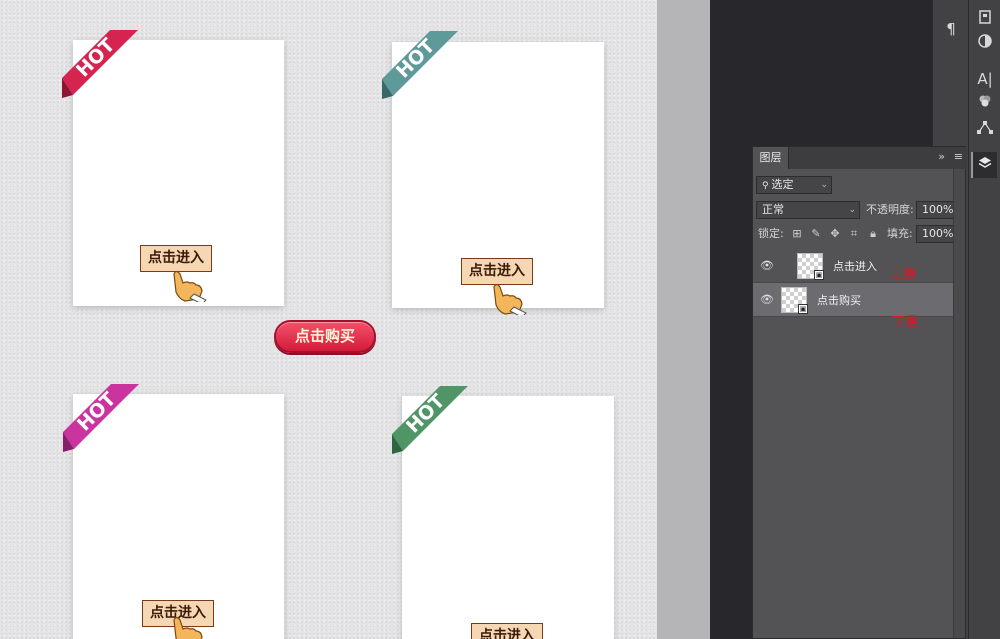 This screenshot has height=639, width=1000. I want to click on lock-pixels-icon: ✎, so click(816, 234).